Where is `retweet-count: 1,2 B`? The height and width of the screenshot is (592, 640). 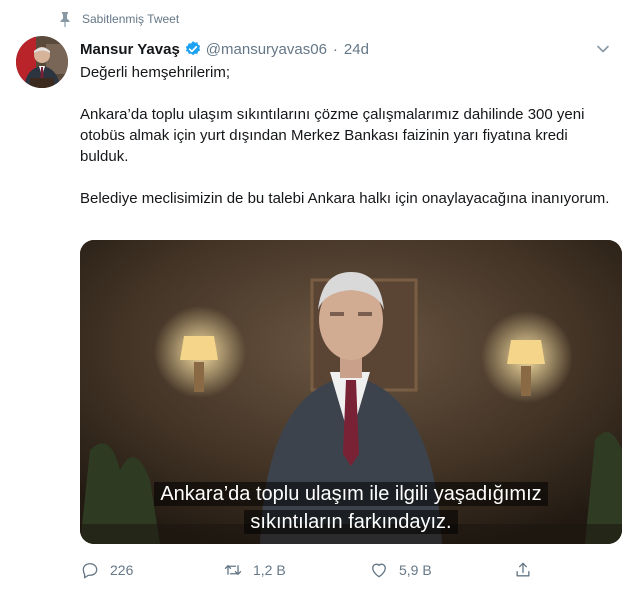 retweet-count: 1,2 B is located at coordinates (269, 570).